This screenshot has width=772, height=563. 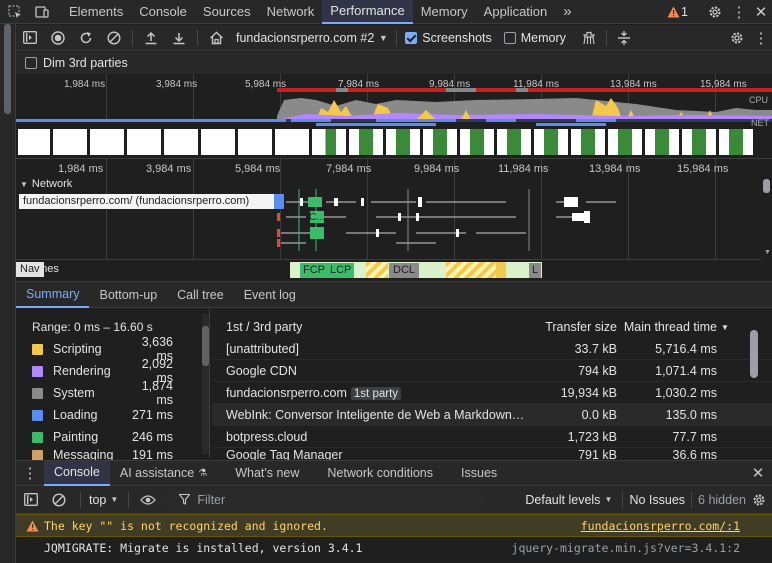 I want to click on warning-source-link: fundacionsrperro.com/:1, so click(x=660, y=526).